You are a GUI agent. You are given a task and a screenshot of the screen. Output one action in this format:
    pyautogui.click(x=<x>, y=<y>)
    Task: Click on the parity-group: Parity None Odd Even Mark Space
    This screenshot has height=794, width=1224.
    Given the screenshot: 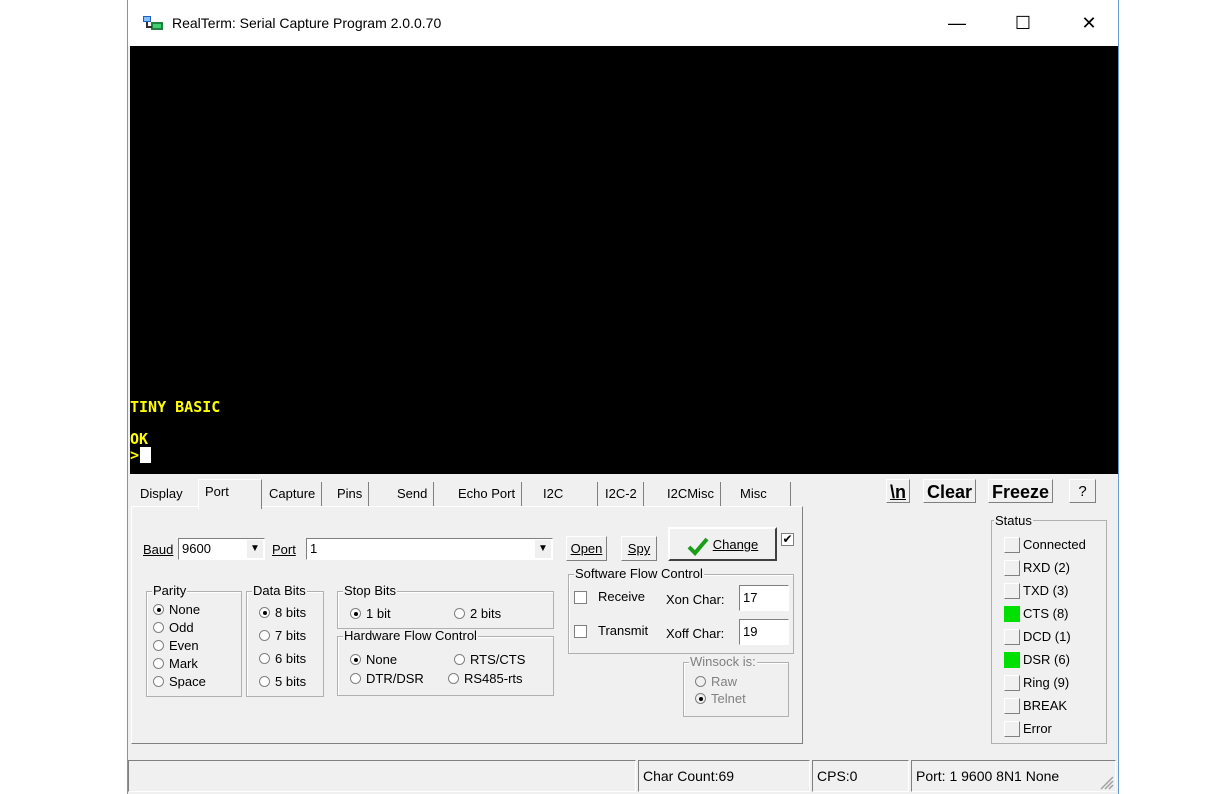 What is the action you would take?
    pyautogui.click(x=194, y=640)
    